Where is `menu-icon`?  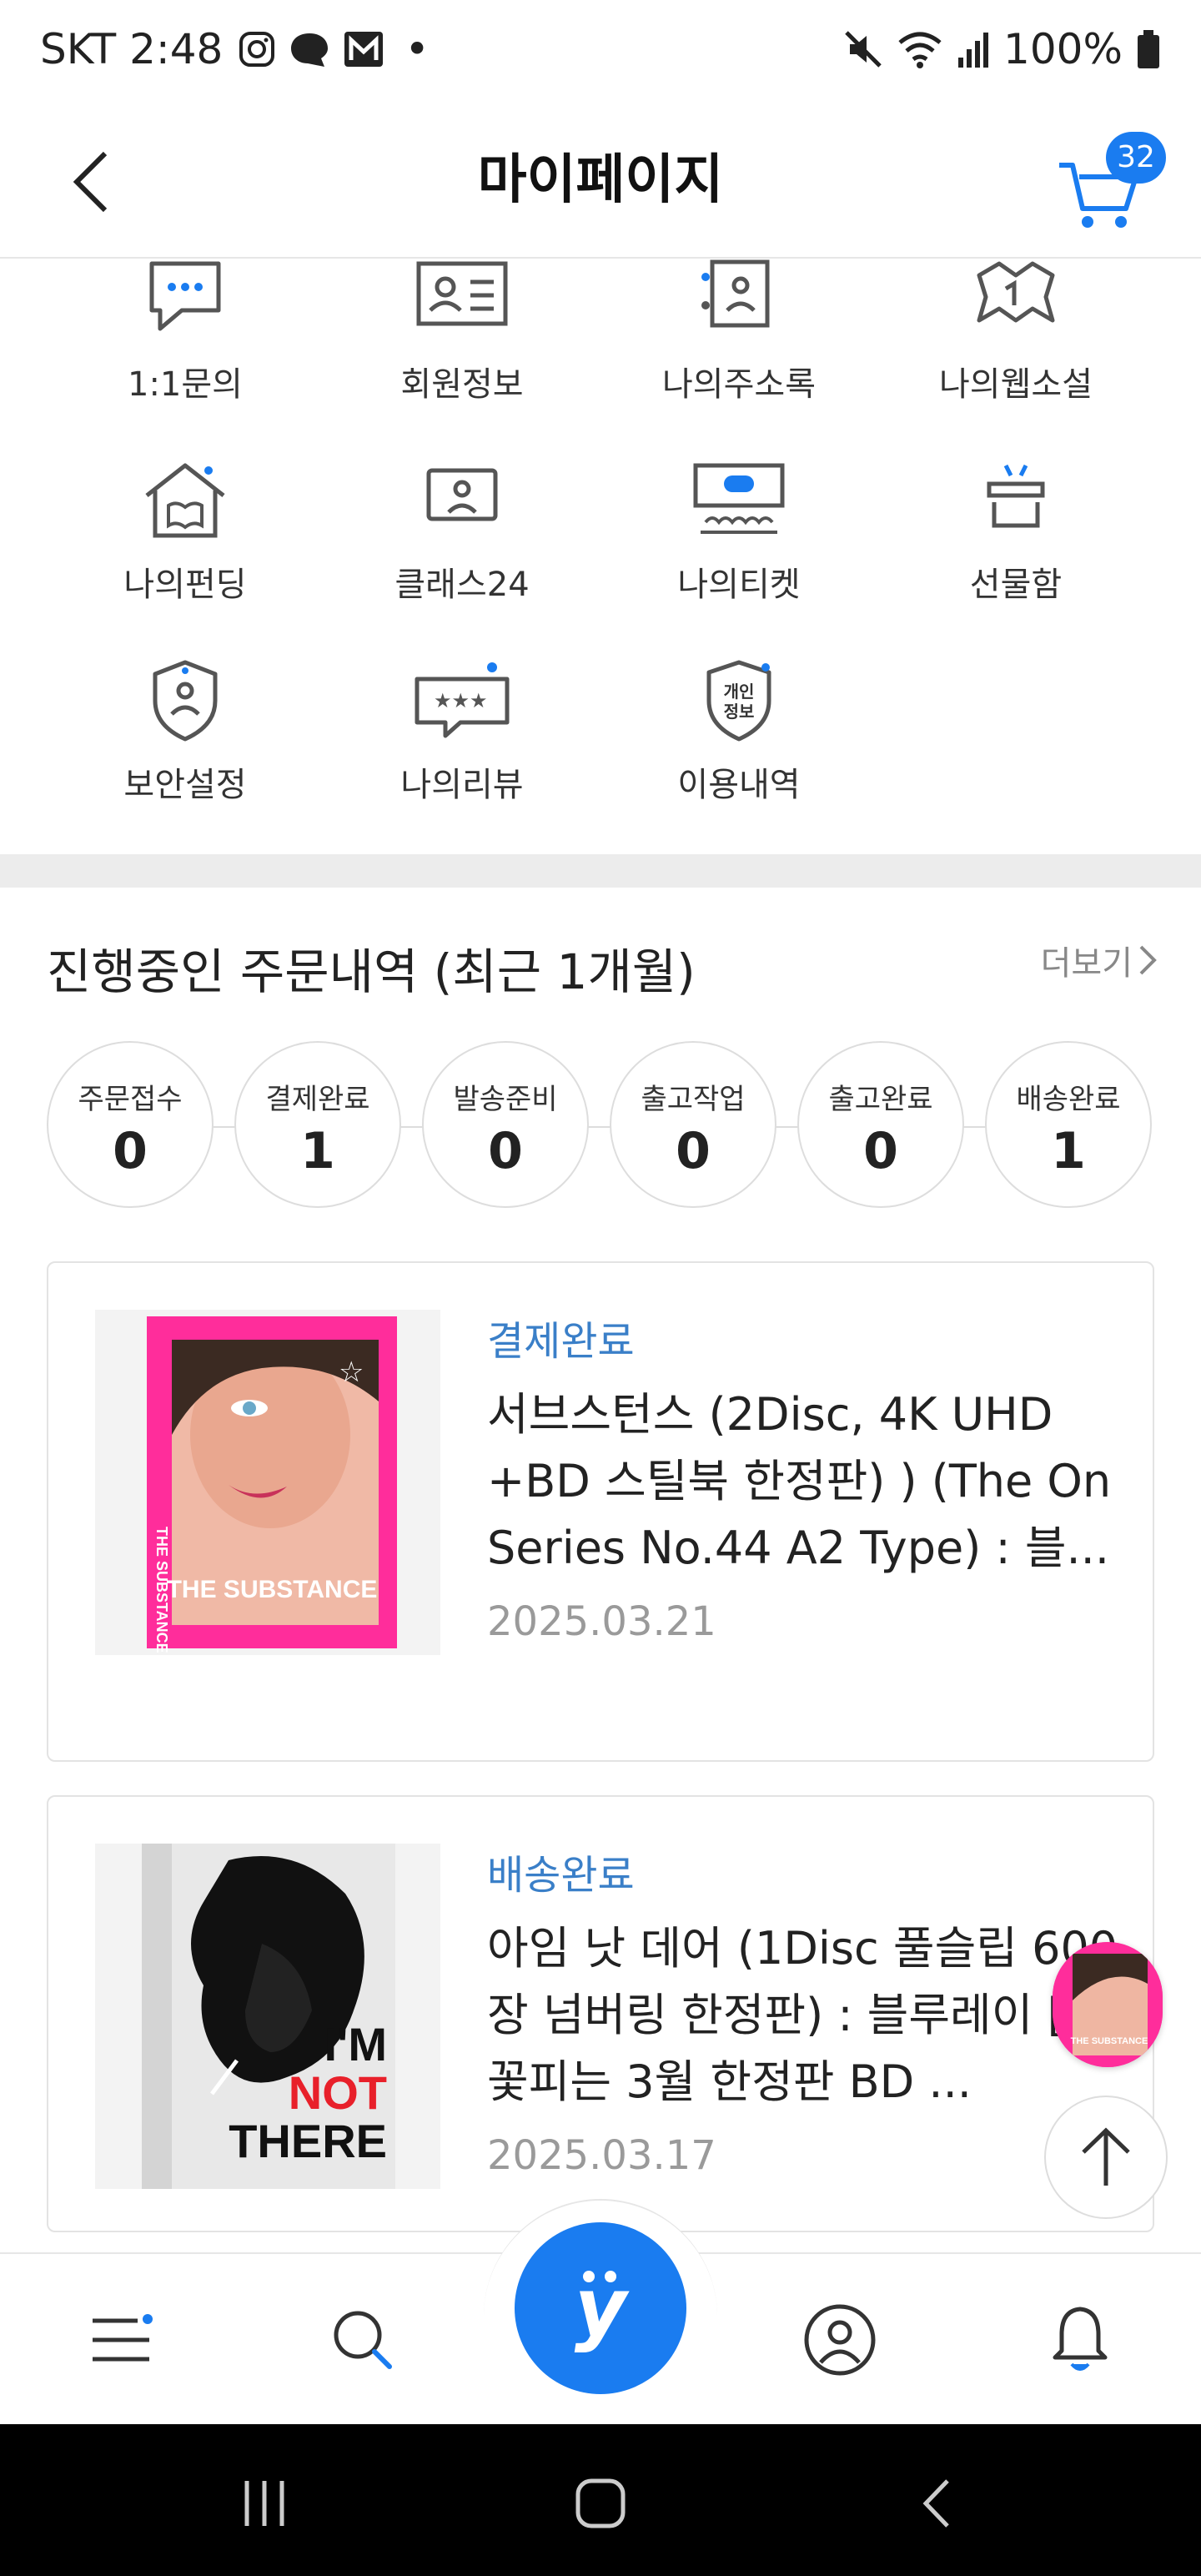
menu-icon is located at coordinates (123, 2338).